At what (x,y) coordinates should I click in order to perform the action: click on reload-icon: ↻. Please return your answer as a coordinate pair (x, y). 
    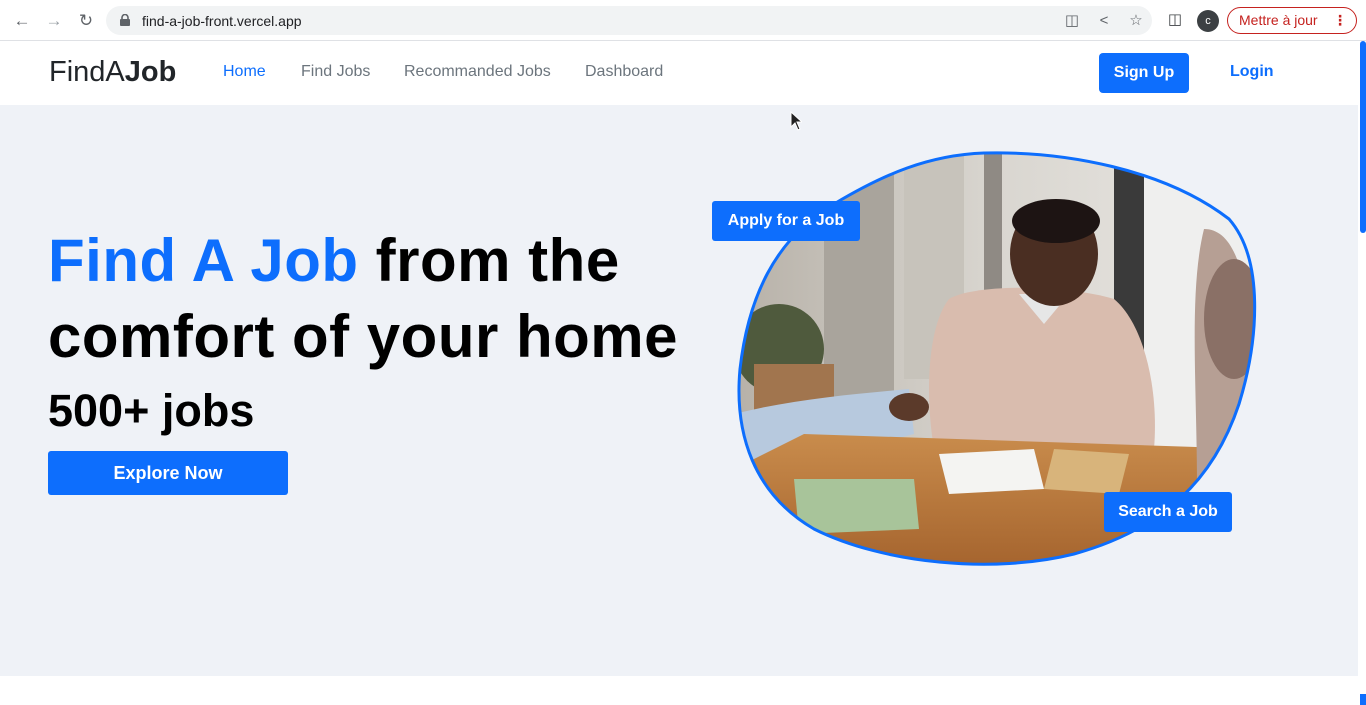
    Looking at the image, I should click on (86, 21).